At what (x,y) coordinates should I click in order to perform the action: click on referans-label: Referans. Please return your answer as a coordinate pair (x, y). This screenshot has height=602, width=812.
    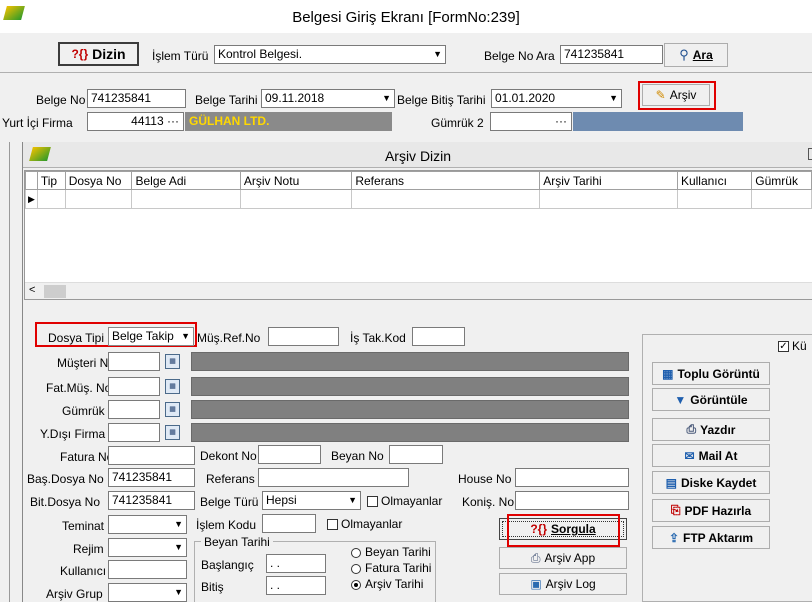
    Looking at the image, I should click on (230, 479).